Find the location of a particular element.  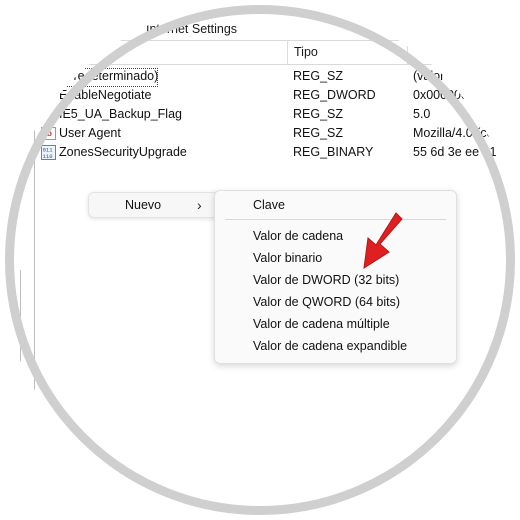

value-data: (valor no establecido) is located at coordinates (466, 76).